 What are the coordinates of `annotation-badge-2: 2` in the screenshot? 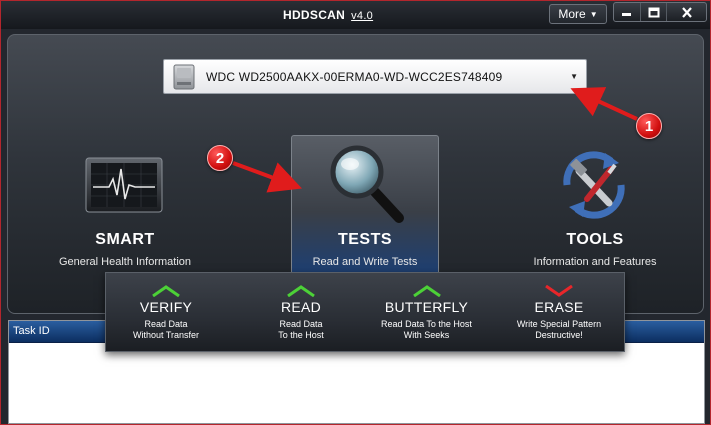 It's located at (220, 158).